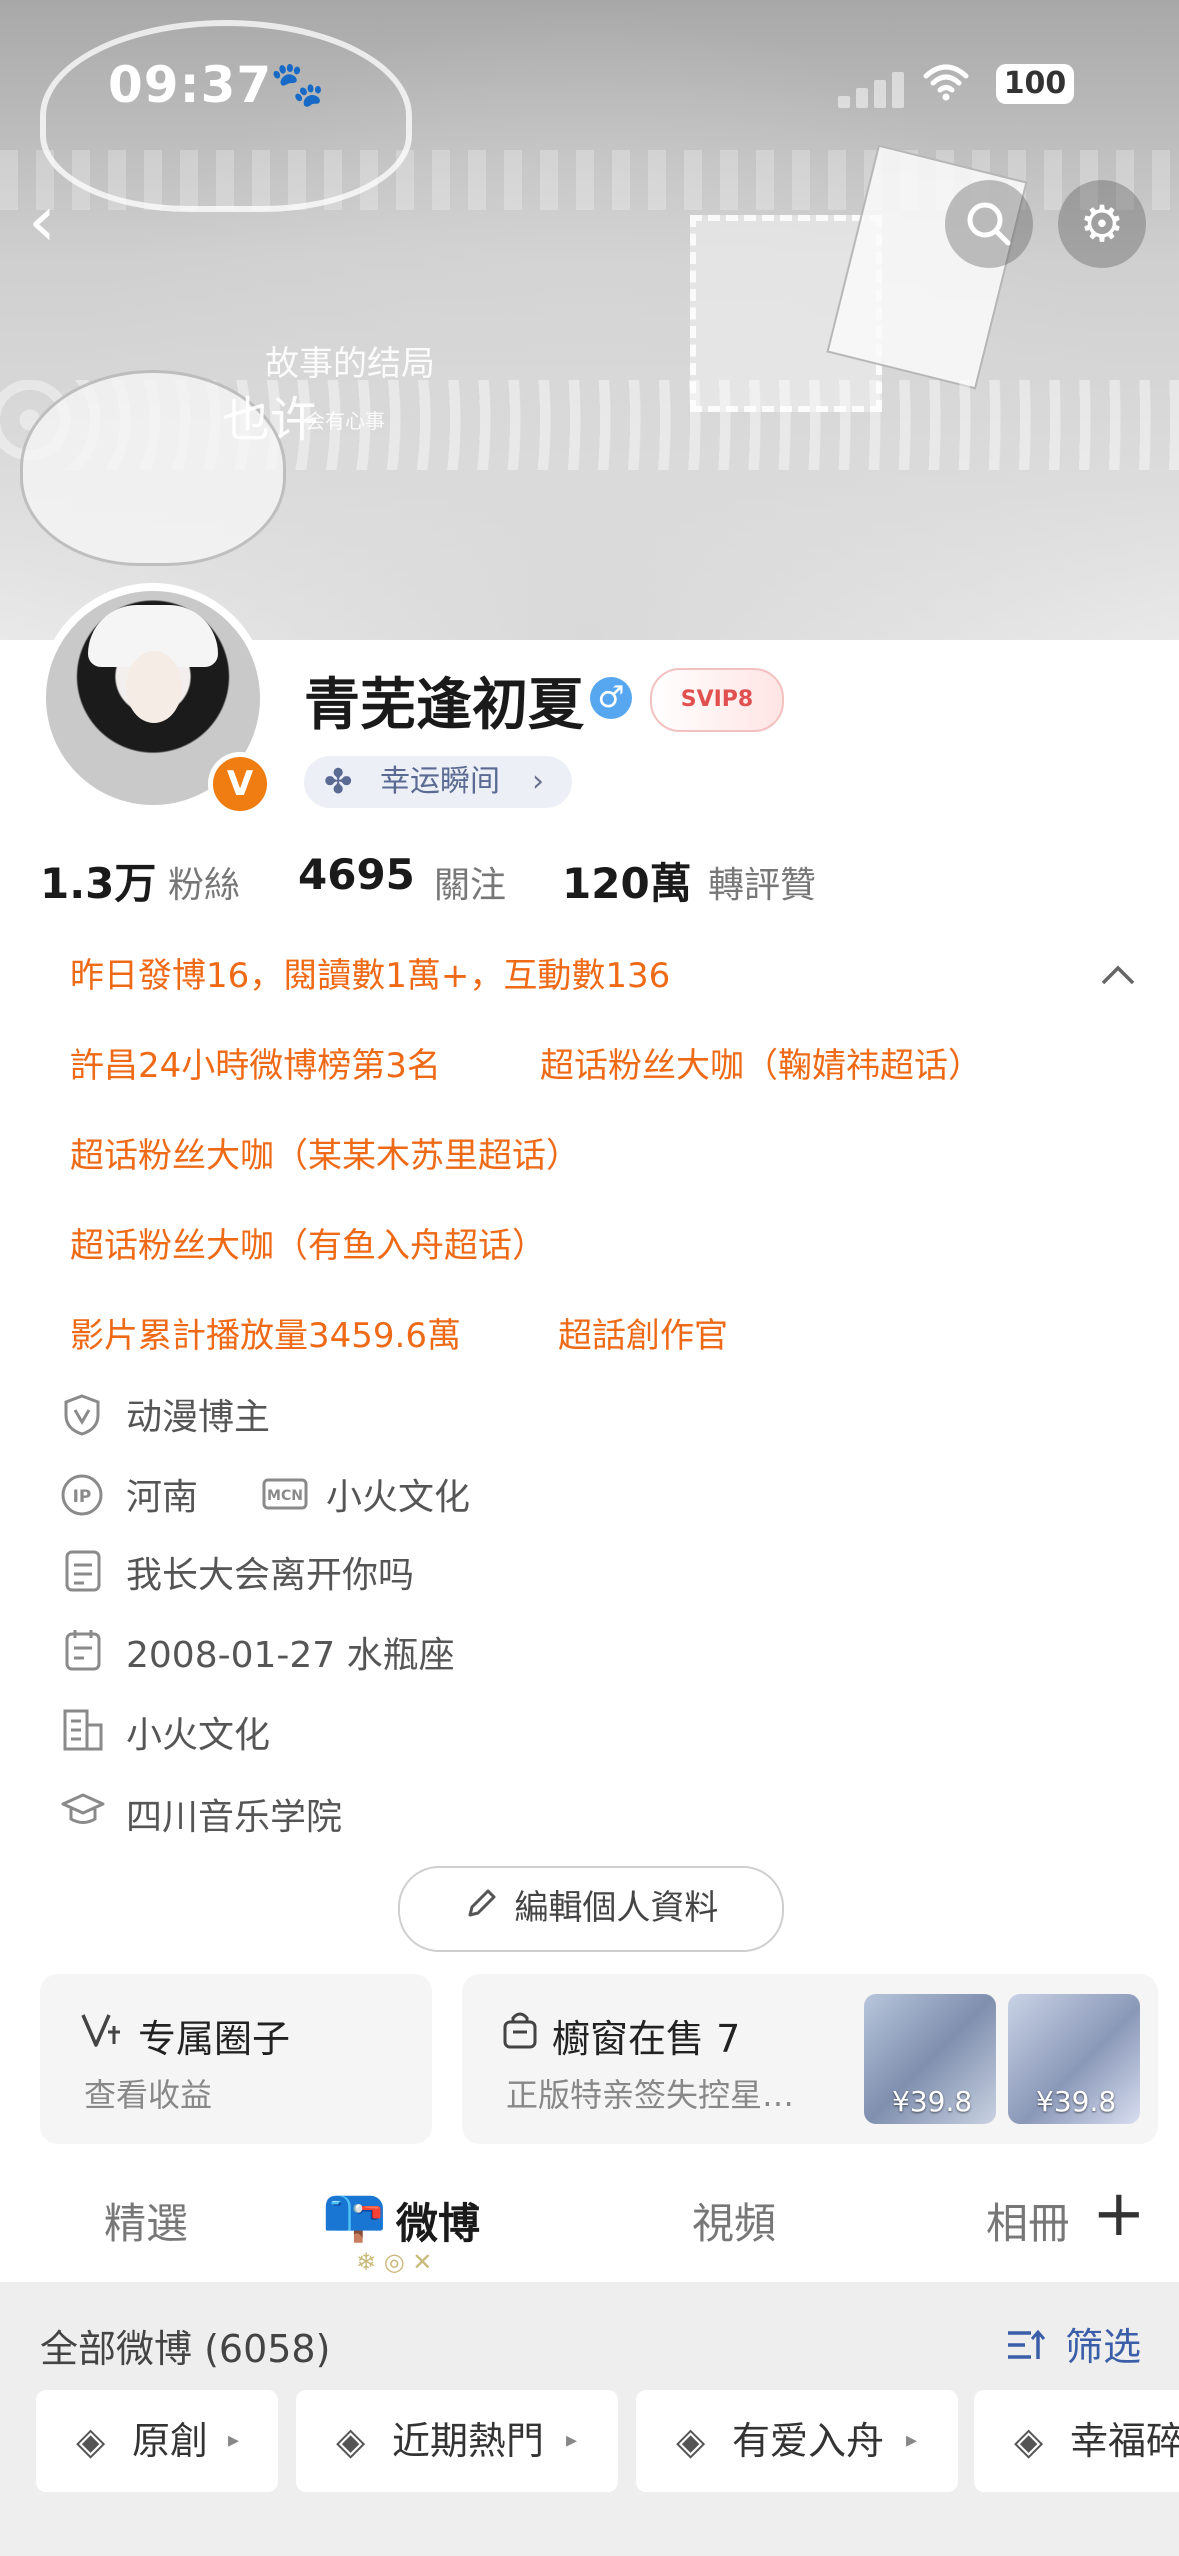 Image resolution: width=1179 pixels, height=2556 pixels. Describe the element at coordinates (83, 1652) in the screenshot. I see `calendar-icon` at that location.